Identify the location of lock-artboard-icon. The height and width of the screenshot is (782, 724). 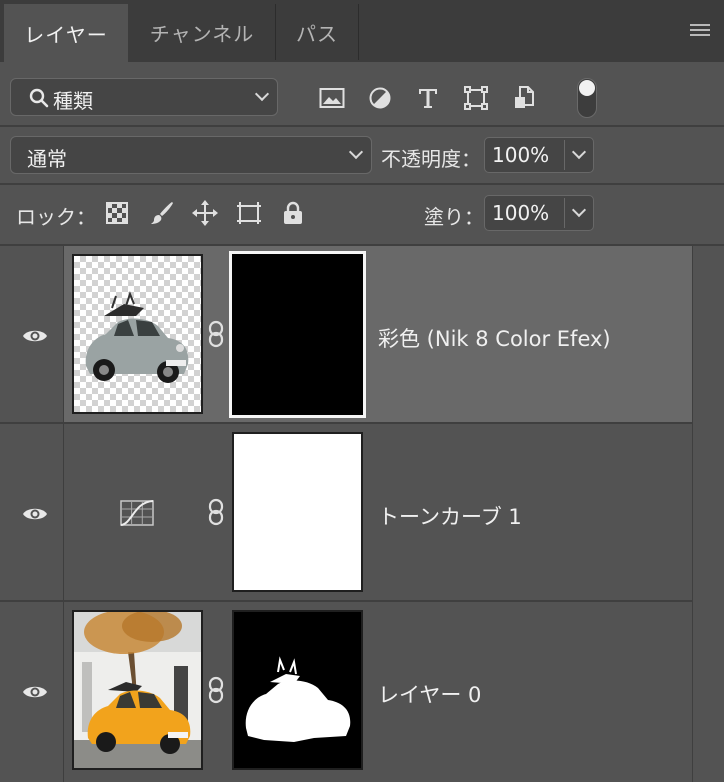
(249, 213).